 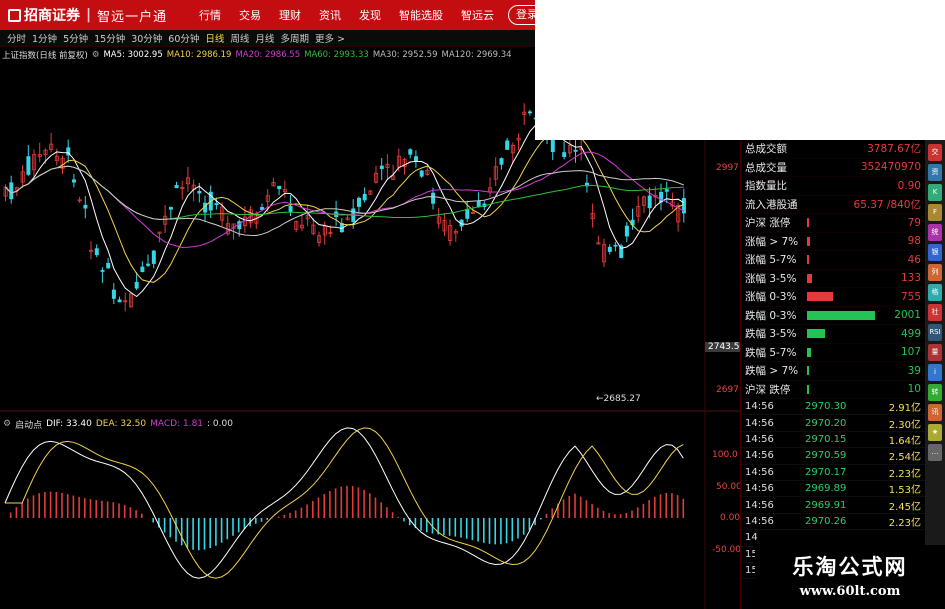 I want to click on indicator-settings-icon: ⚙, so click(x=7, y=424).